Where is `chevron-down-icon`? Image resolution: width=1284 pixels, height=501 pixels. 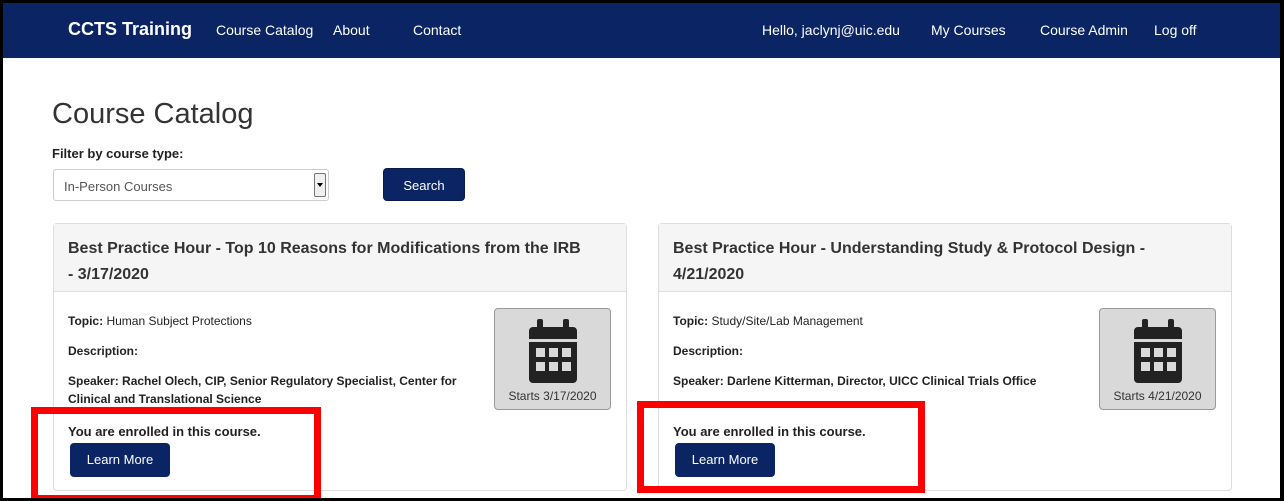 chevron-down-icon is located at coordinates (320, 185).